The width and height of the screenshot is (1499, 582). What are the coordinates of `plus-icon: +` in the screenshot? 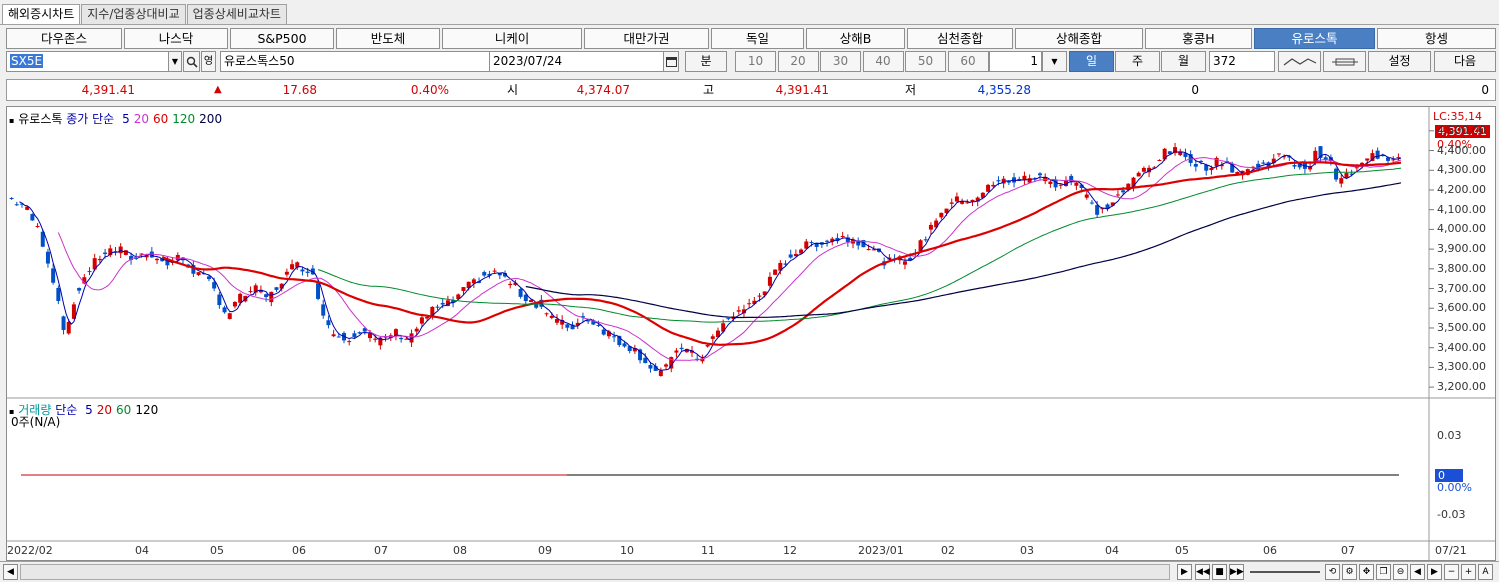 It's located at (1468, 572).